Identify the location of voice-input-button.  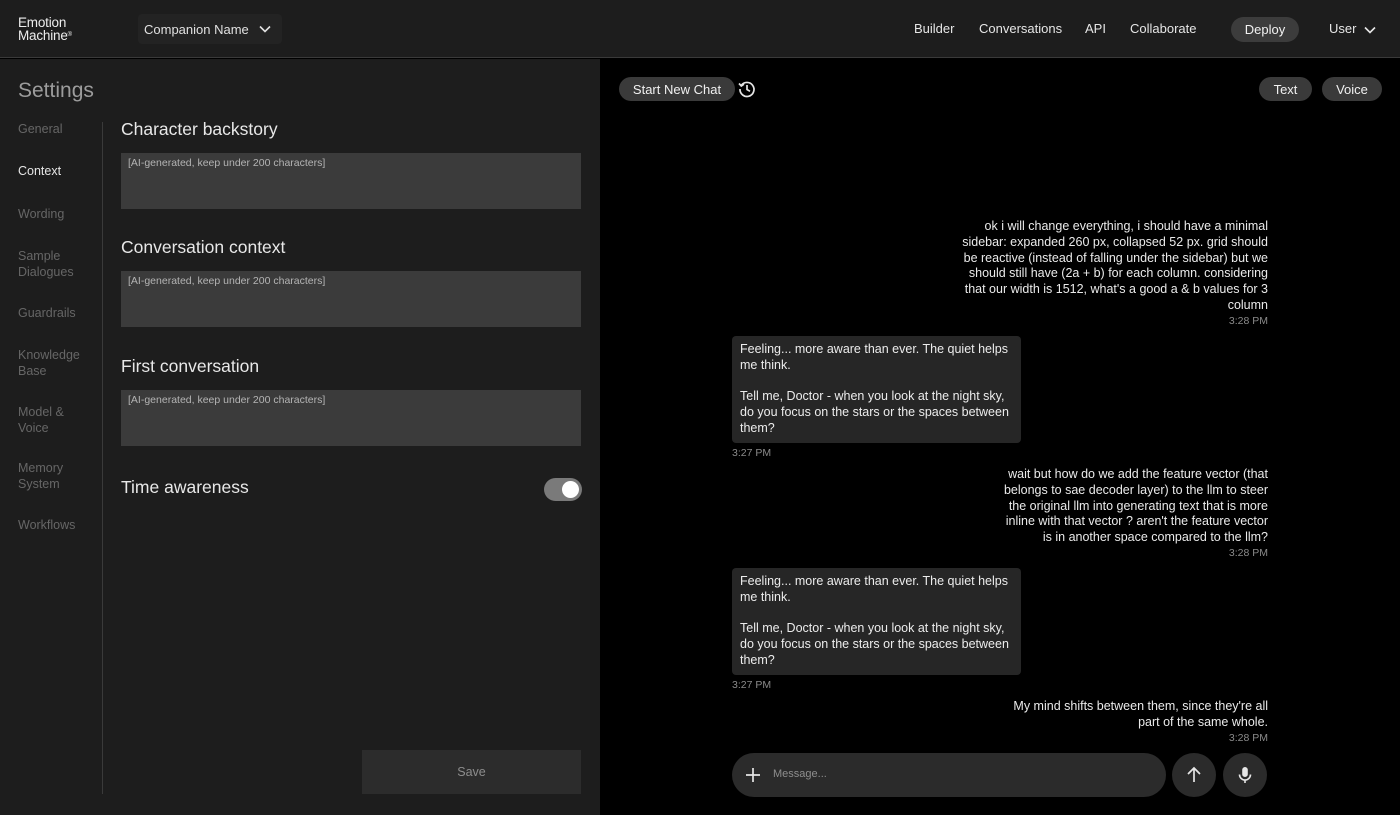
(1245, 775).